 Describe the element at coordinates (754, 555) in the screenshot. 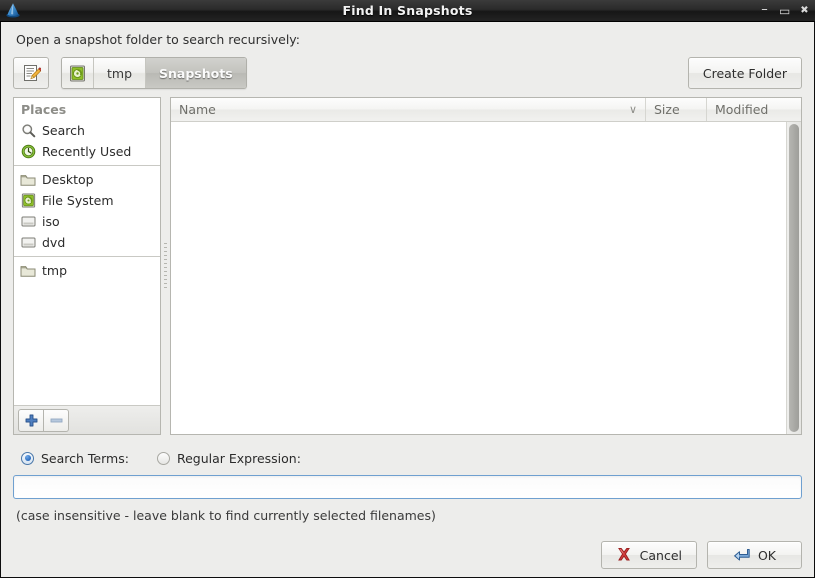

I see `ok-button: OK` at that location.